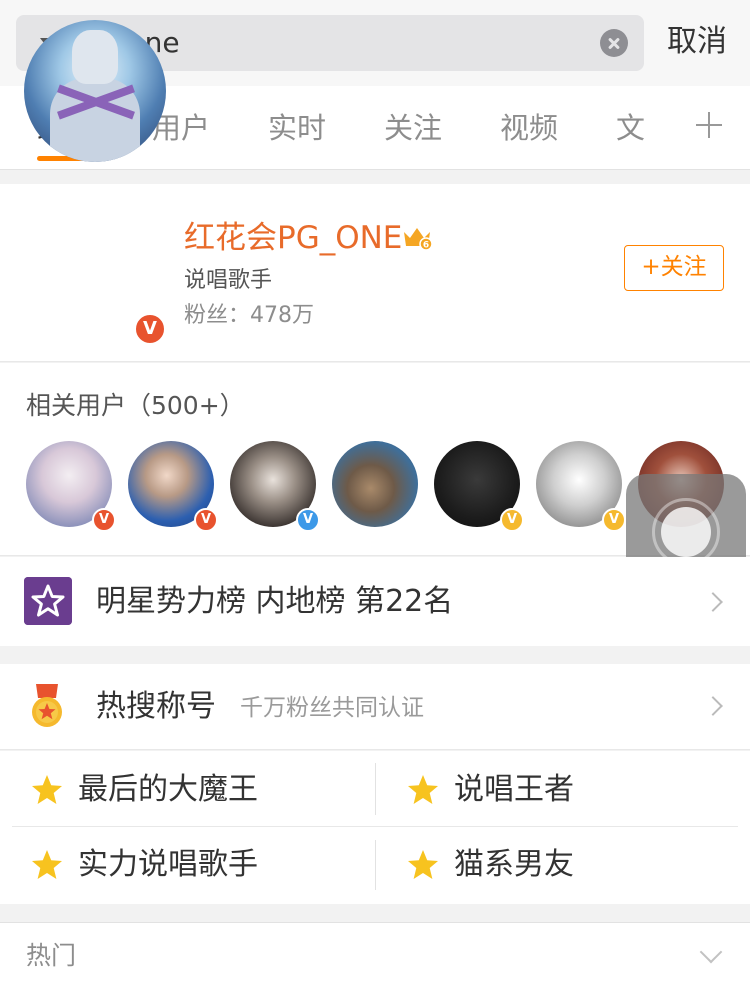  Describe the element at coordinates (48, 601) in the screenshot. I see `star-ranking-icon` at that location.